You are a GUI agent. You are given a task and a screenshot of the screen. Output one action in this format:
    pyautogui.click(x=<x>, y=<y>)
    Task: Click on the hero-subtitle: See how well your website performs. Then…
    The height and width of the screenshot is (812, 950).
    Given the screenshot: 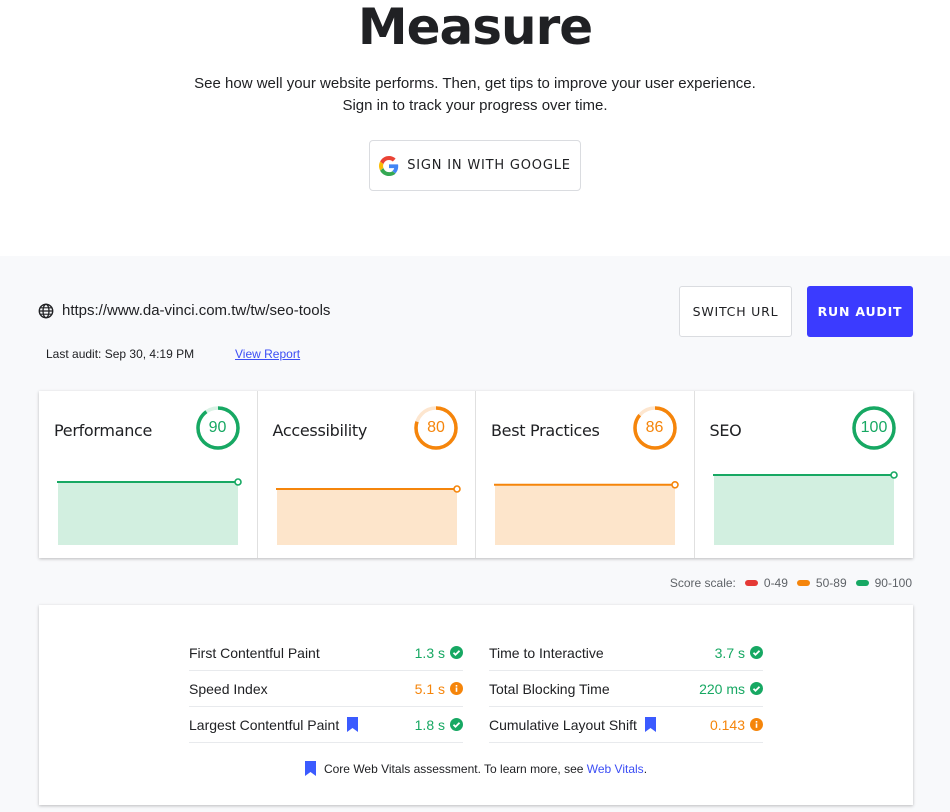 What is the action you would take?
    pyautogui.click(x=475, y=95)
    